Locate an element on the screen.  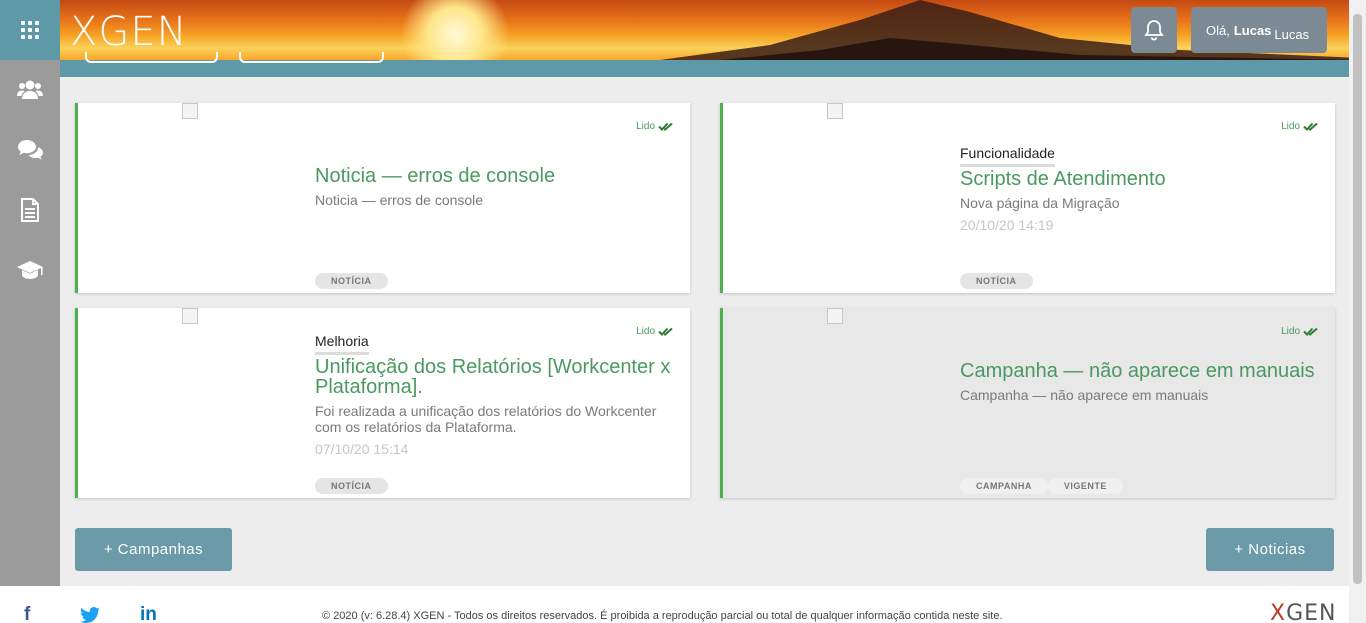
more-campaigns-button: + Campanhas is located at coordinates (153, 549).